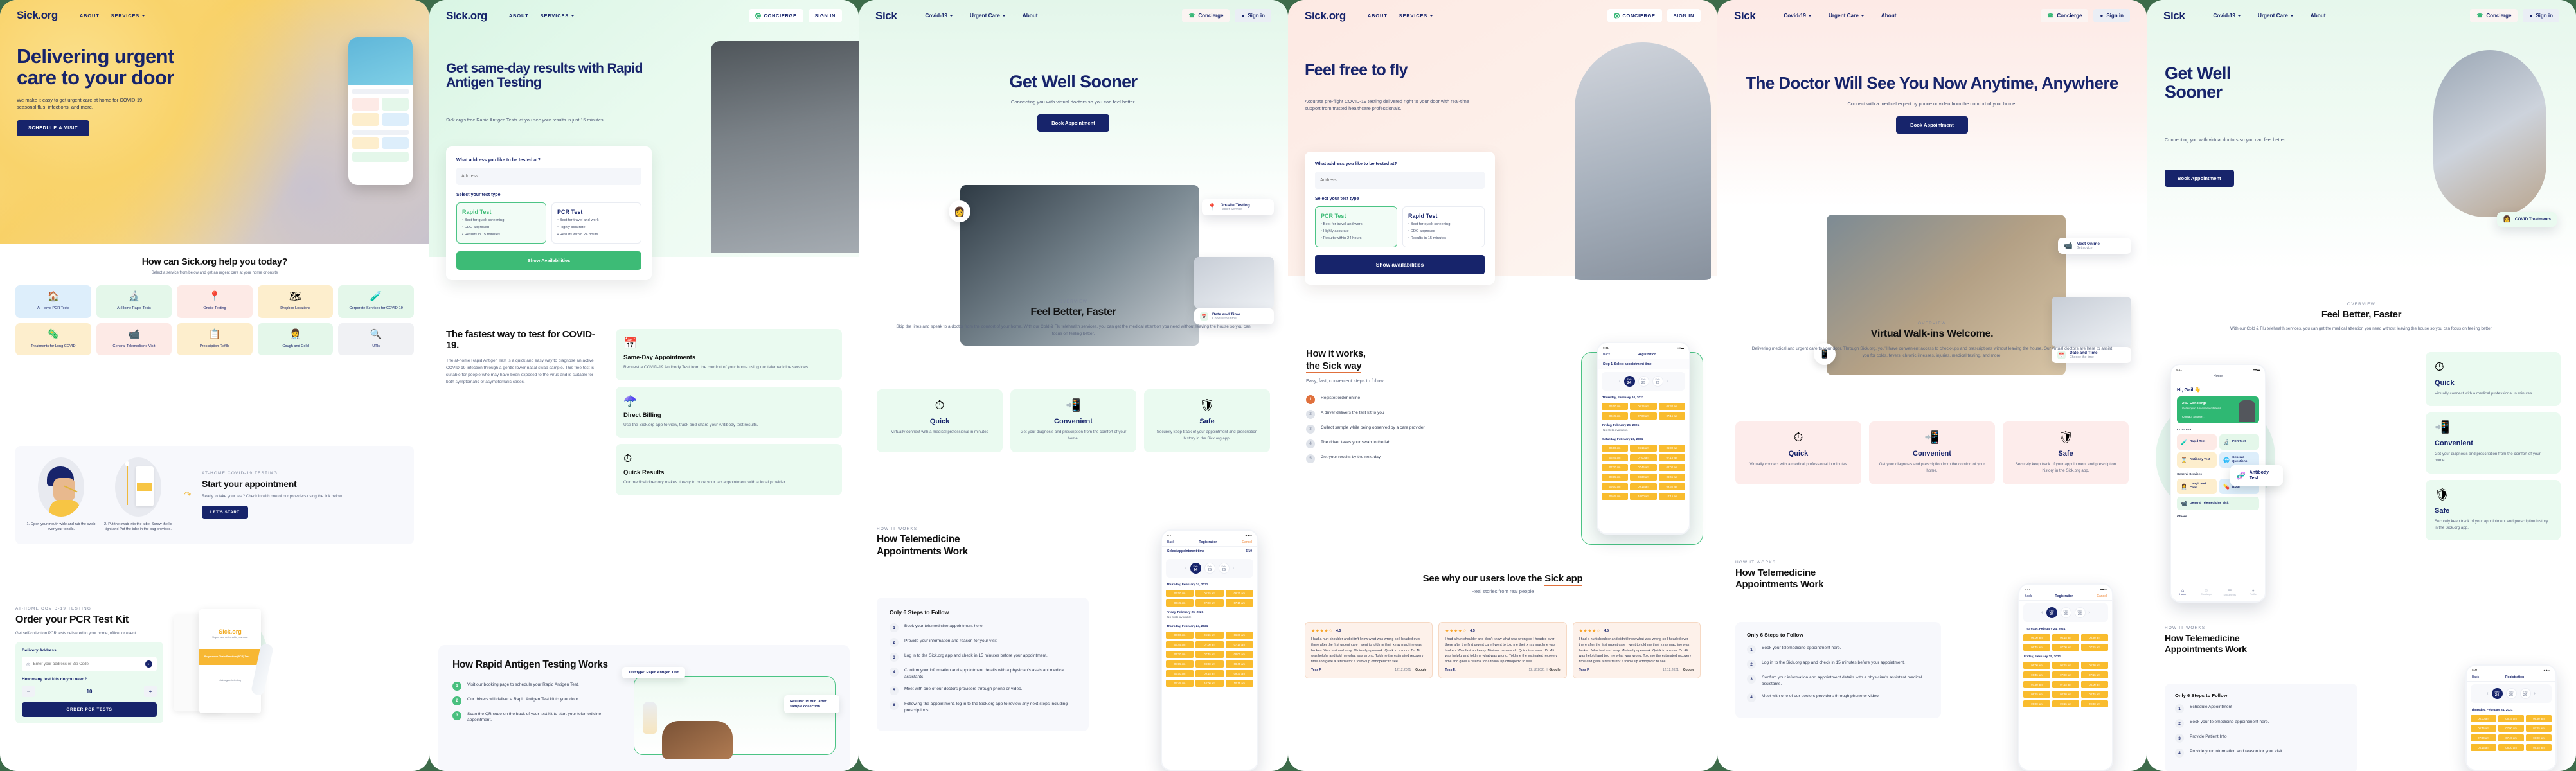 The image size is (2576, 771). What do you see at coordinates (558, 16) in the screenshot?
I see `nav-services: SERVICES` at bounding box center [558, 16].